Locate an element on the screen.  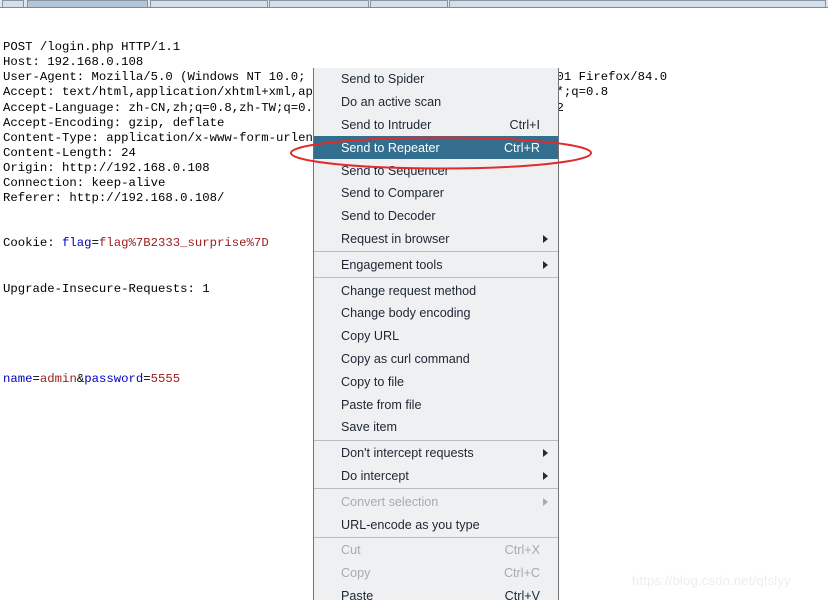
menu-item-do-intercept: Do intercept is located at coordinates (436, 476).